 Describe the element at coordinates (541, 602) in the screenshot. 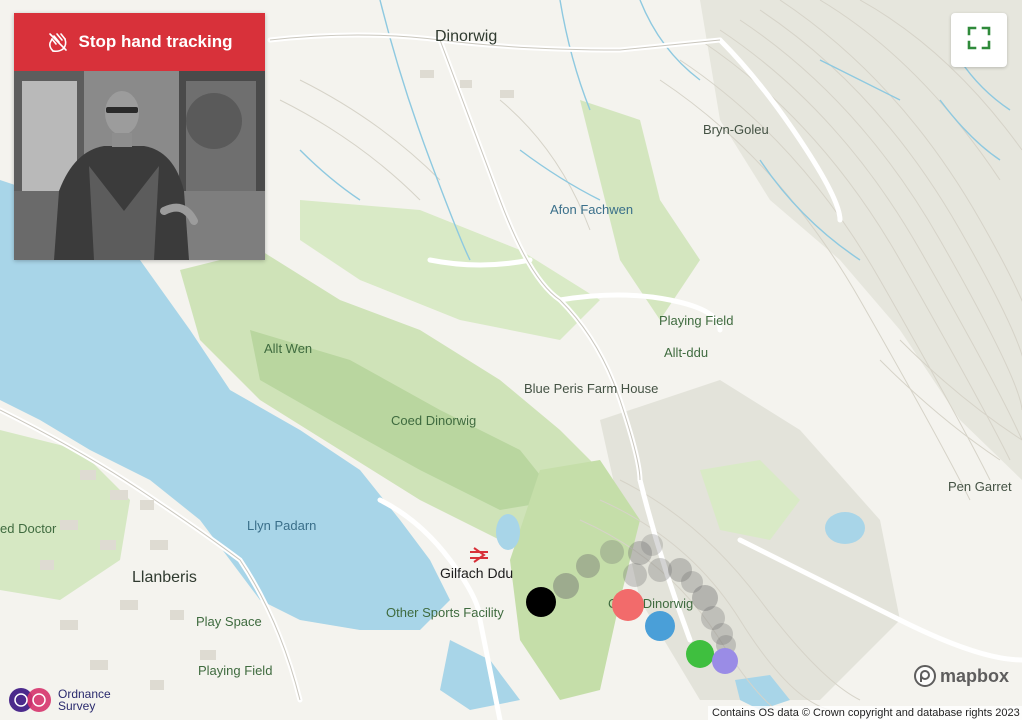

I see `tracking-marker-black` at that location.